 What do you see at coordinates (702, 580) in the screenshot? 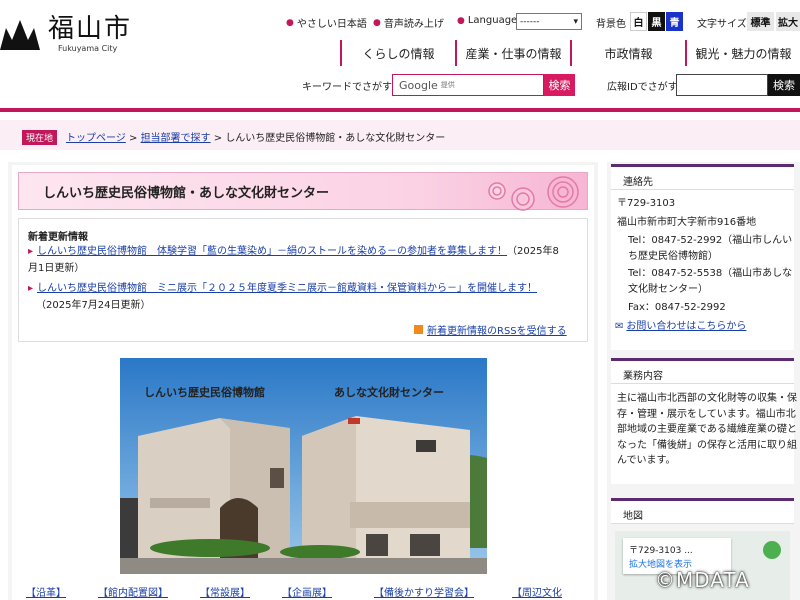
I see `watermark: ©MDATA` at bounding box center [702, 580].